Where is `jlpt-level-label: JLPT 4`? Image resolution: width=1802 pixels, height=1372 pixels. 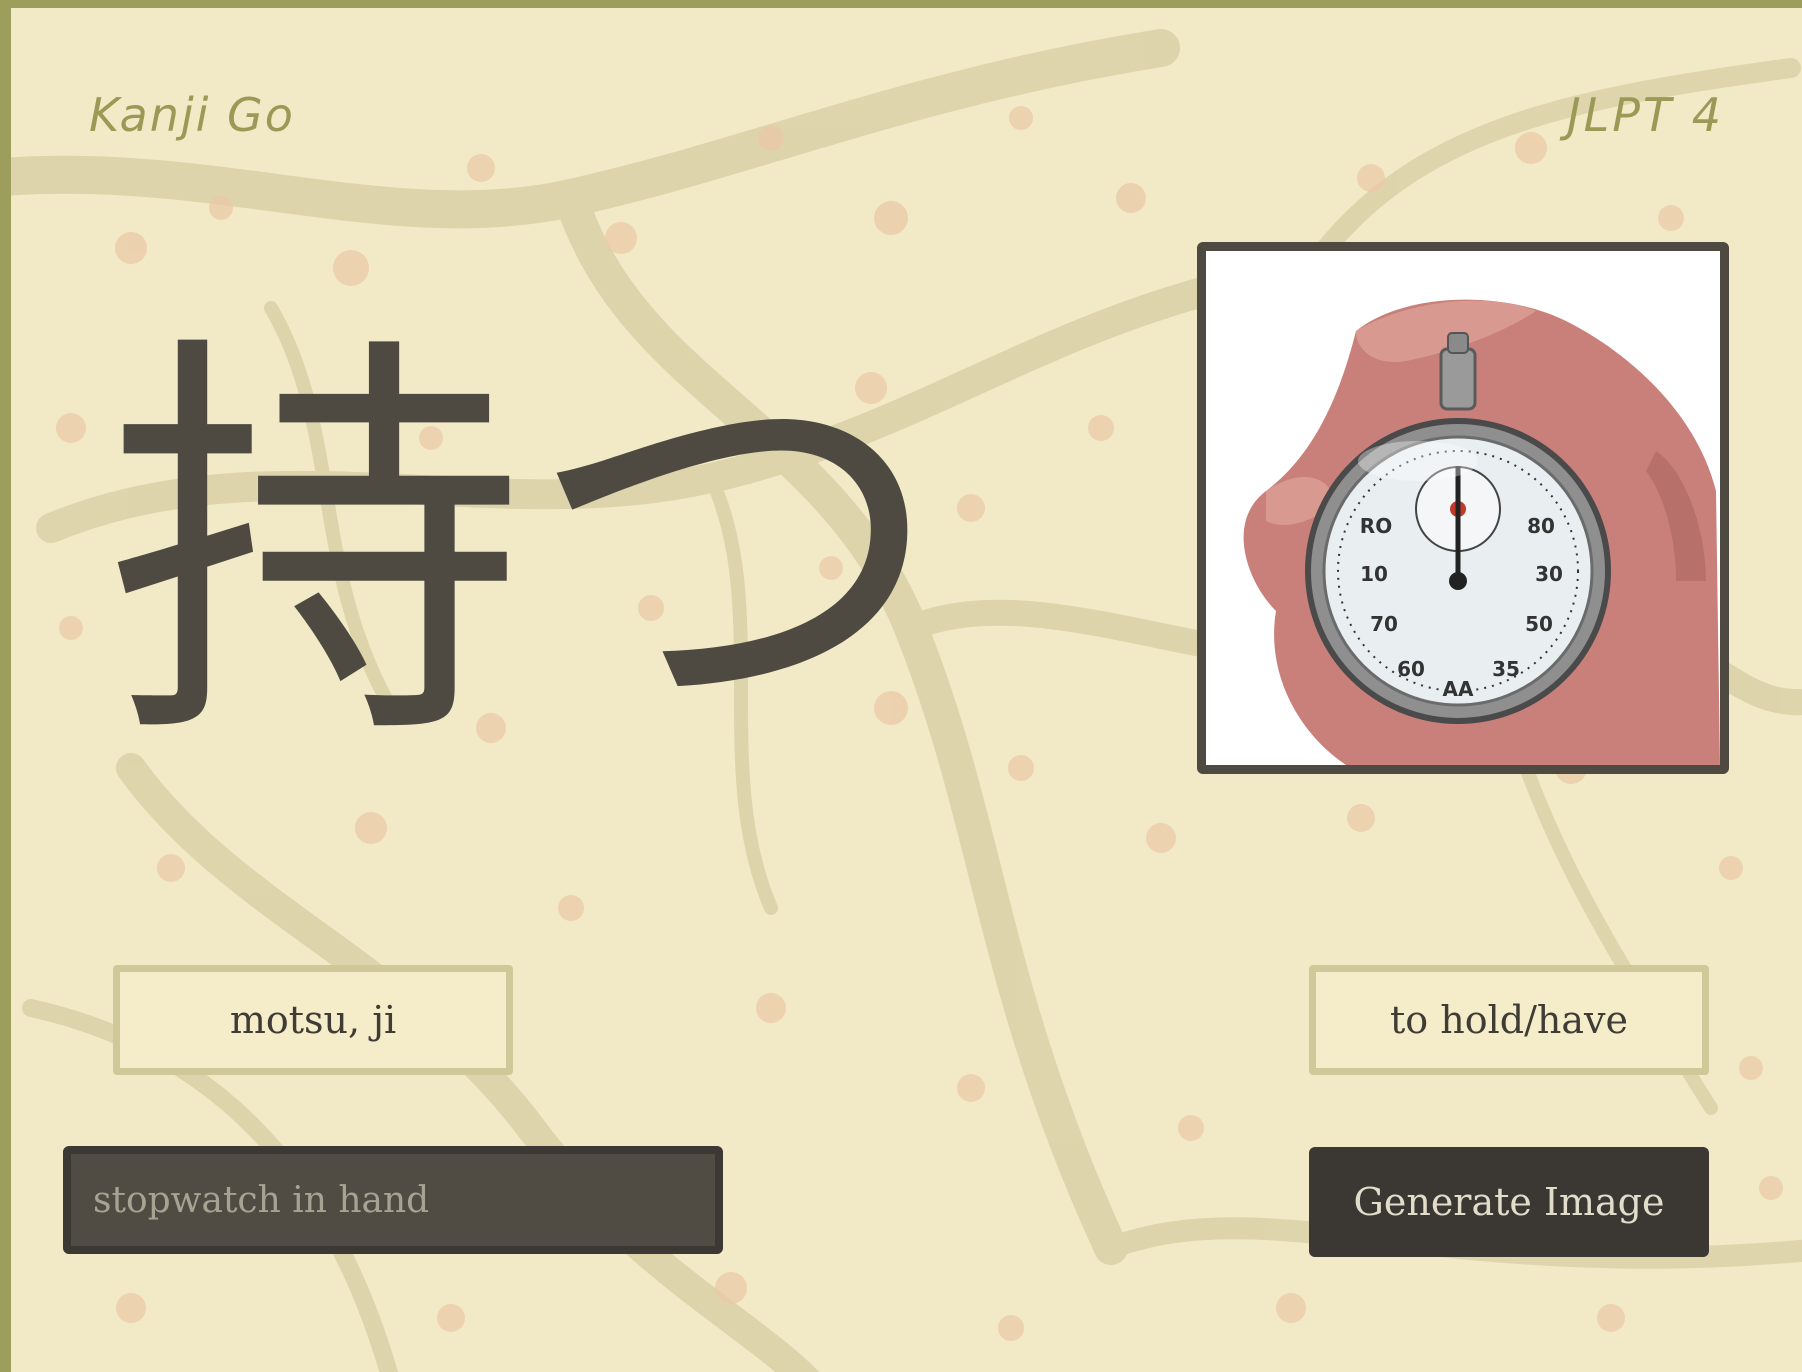
jlpt-level-label: JLPT 4 is located at coordinates (1645, 115).